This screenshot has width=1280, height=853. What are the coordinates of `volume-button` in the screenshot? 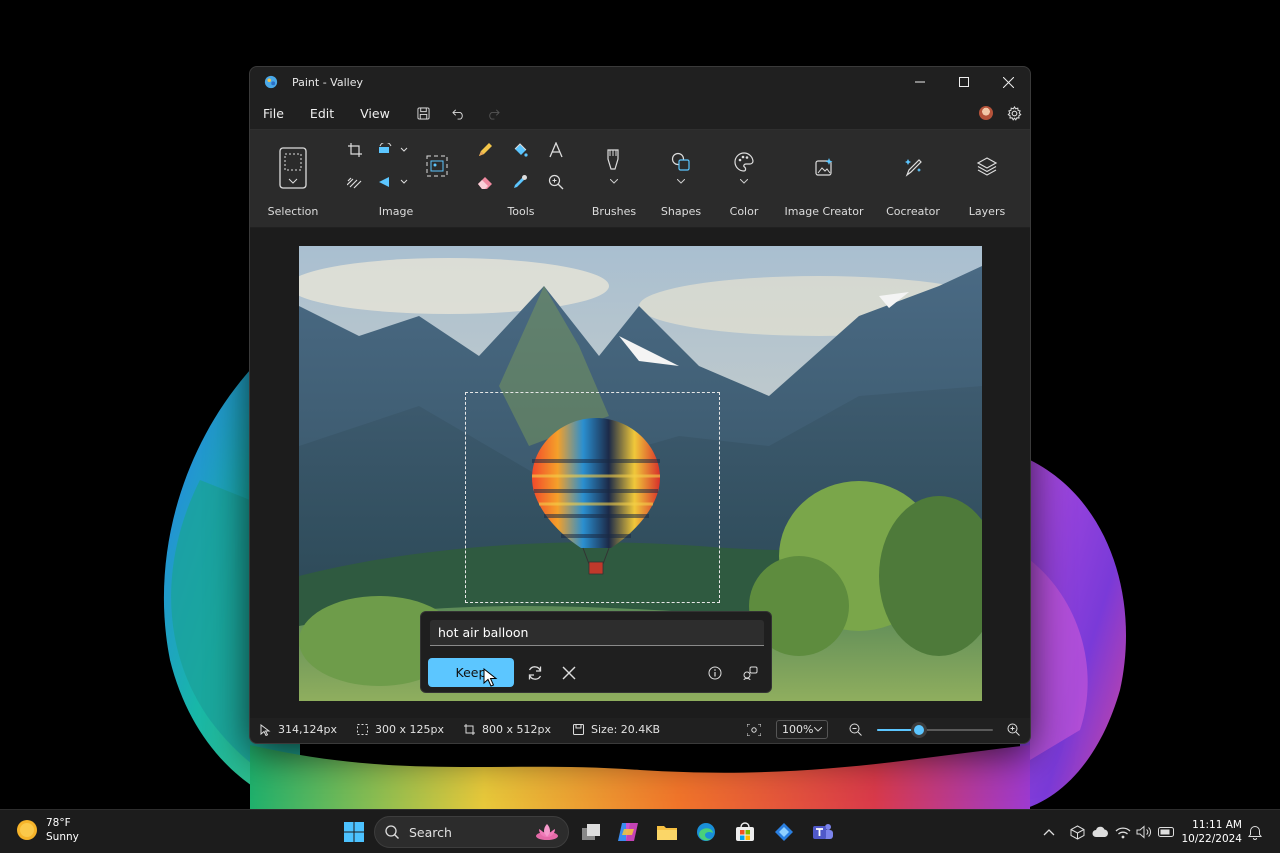 It's located at (1144, 832).